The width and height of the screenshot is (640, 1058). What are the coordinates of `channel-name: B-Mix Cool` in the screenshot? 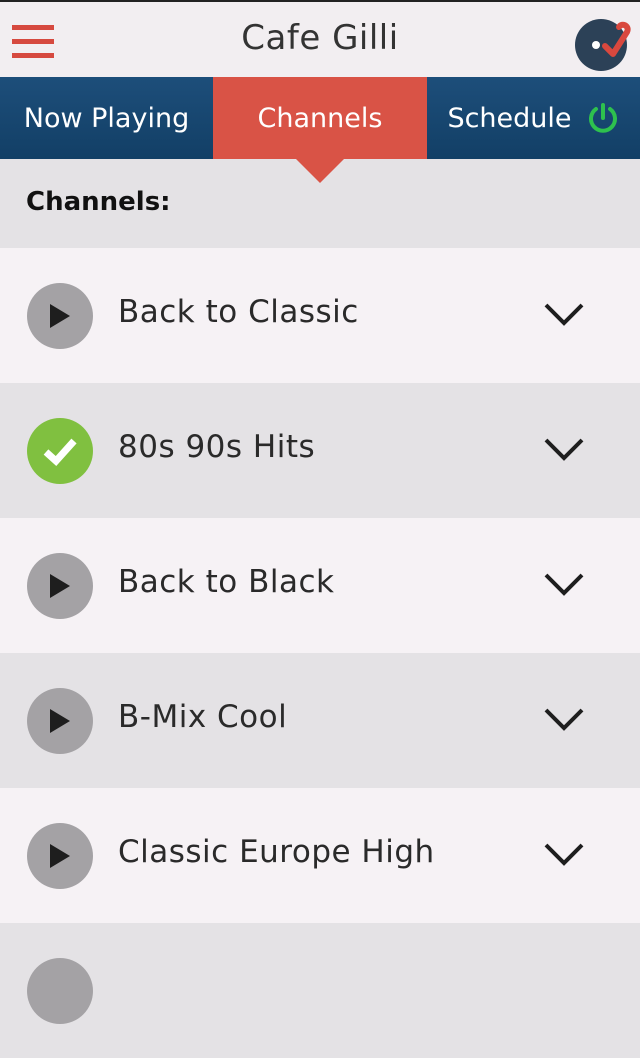 It's located at (203, 717).